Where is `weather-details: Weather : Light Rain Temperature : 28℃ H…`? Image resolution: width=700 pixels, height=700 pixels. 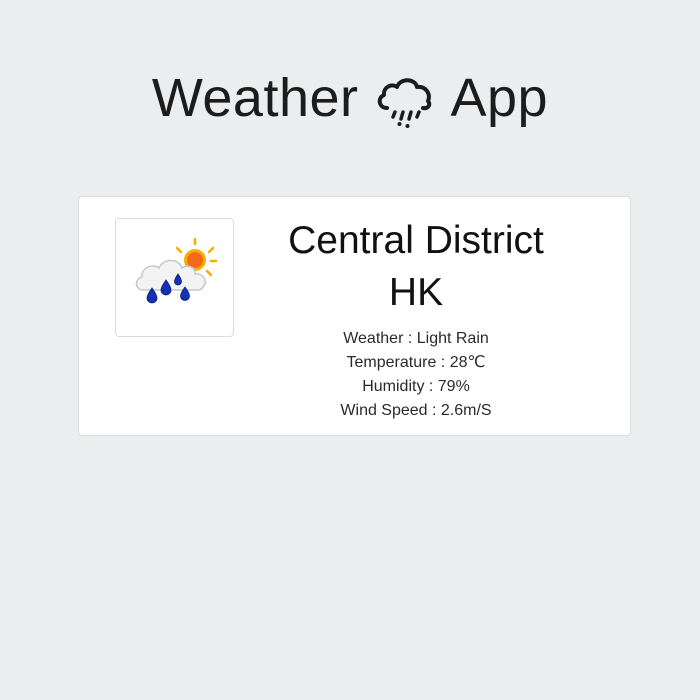 weather-details: Weather : Light Rain Temperature : 28℃ H… is located at coordinates (416, 375).